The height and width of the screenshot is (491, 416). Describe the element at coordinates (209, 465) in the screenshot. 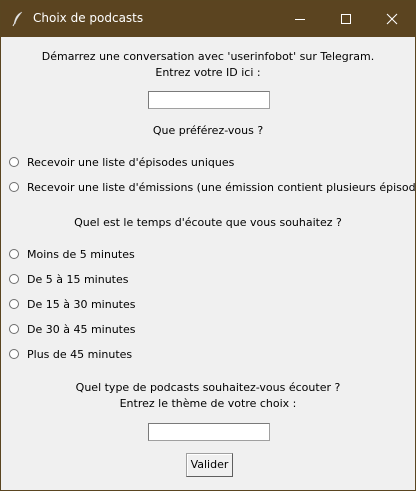

I see `submit-button: Valider` at that location.